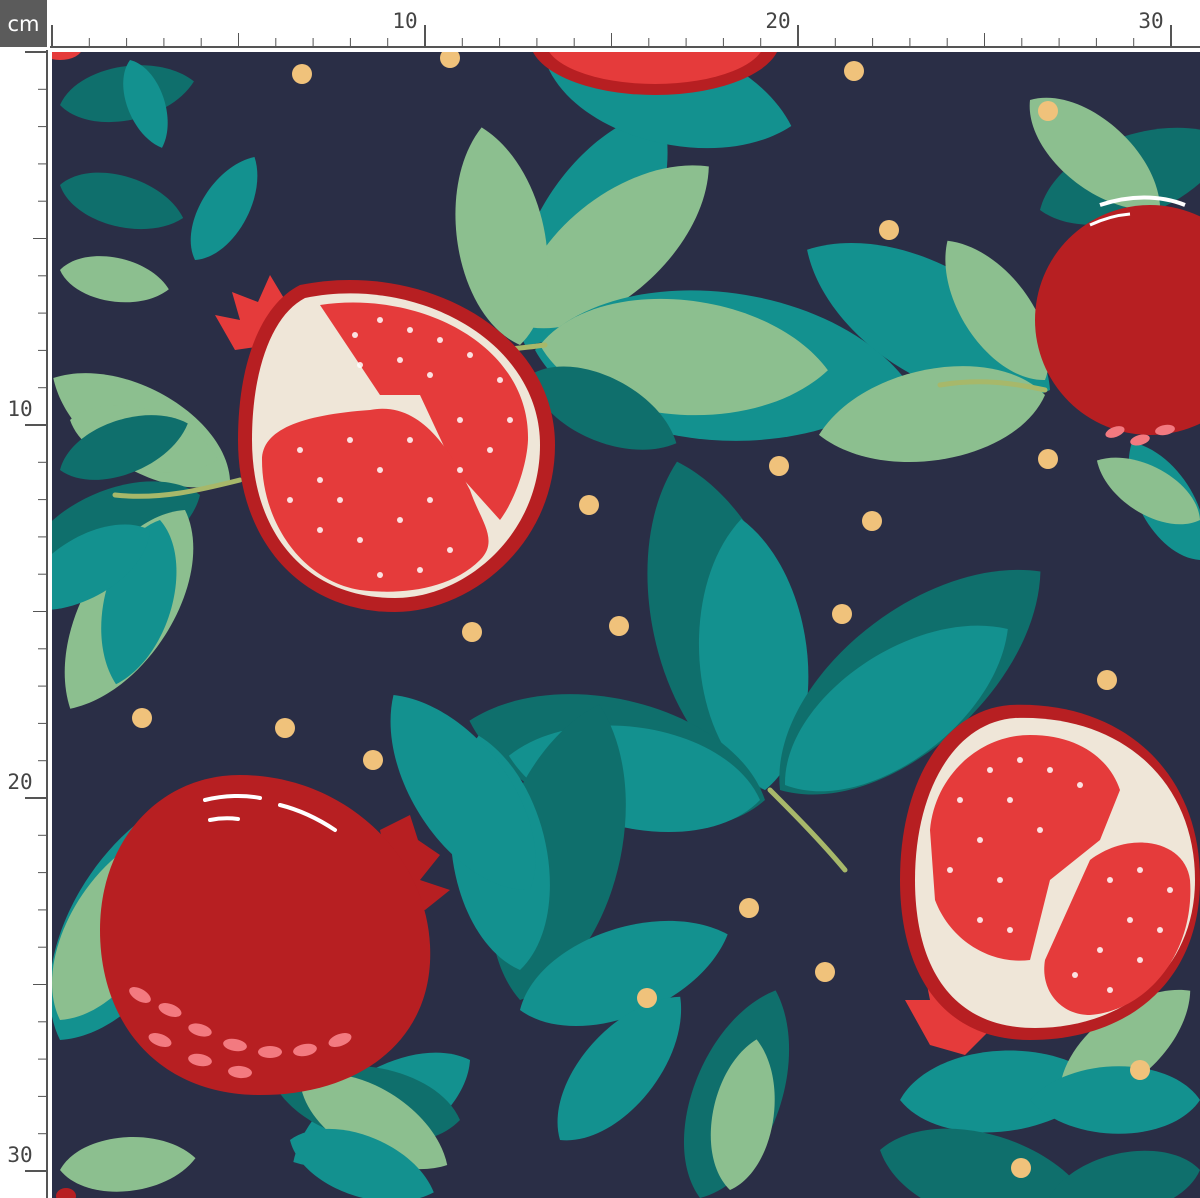 The image size is (1200, 1198). Describe the element at coordinates (1150, 21) in the screenshot. I see `top-ruler-label-30: 30` at that location.